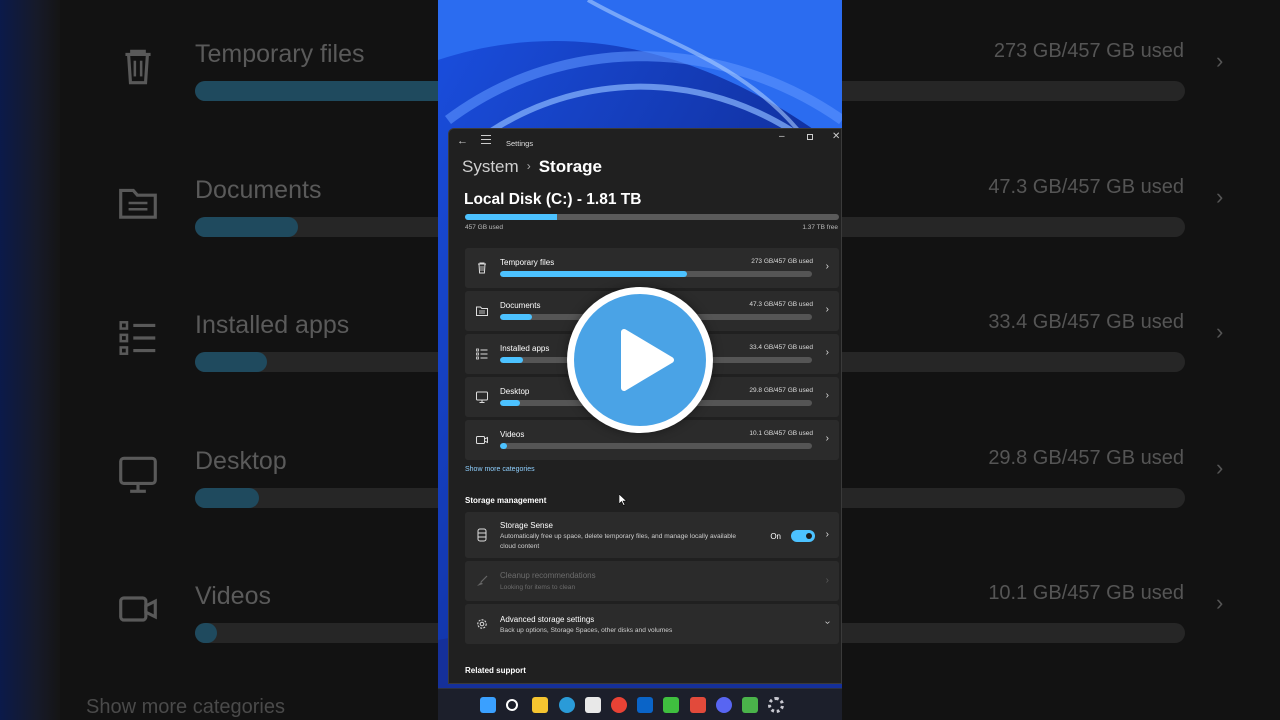 This screenshot has width=1280, height=720. I want to click on show-more-categories-link: Show more categories, so click(500, 469).